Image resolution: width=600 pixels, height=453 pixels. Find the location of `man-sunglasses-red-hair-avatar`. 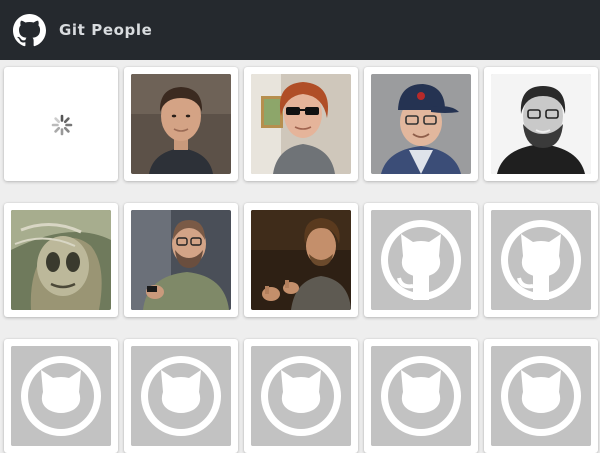

man-sunglasses-red-hair-avatar is located at coordinates (301, 124).